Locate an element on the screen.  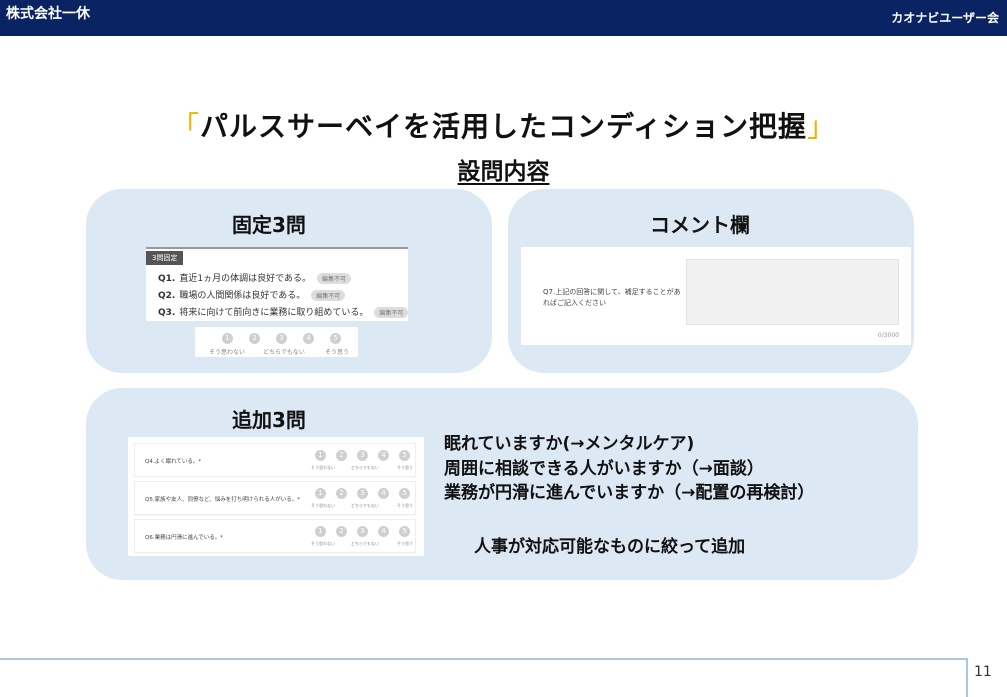
group-name: カオナビユーザー会 is located at coordinates (945, 18).